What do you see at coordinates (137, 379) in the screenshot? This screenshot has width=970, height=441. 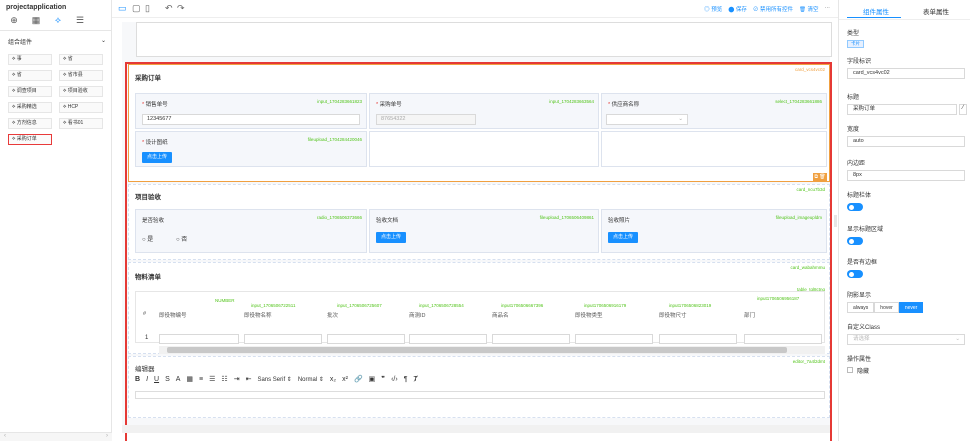 I see `bold-icon: B` at bounding box center [137, 379].